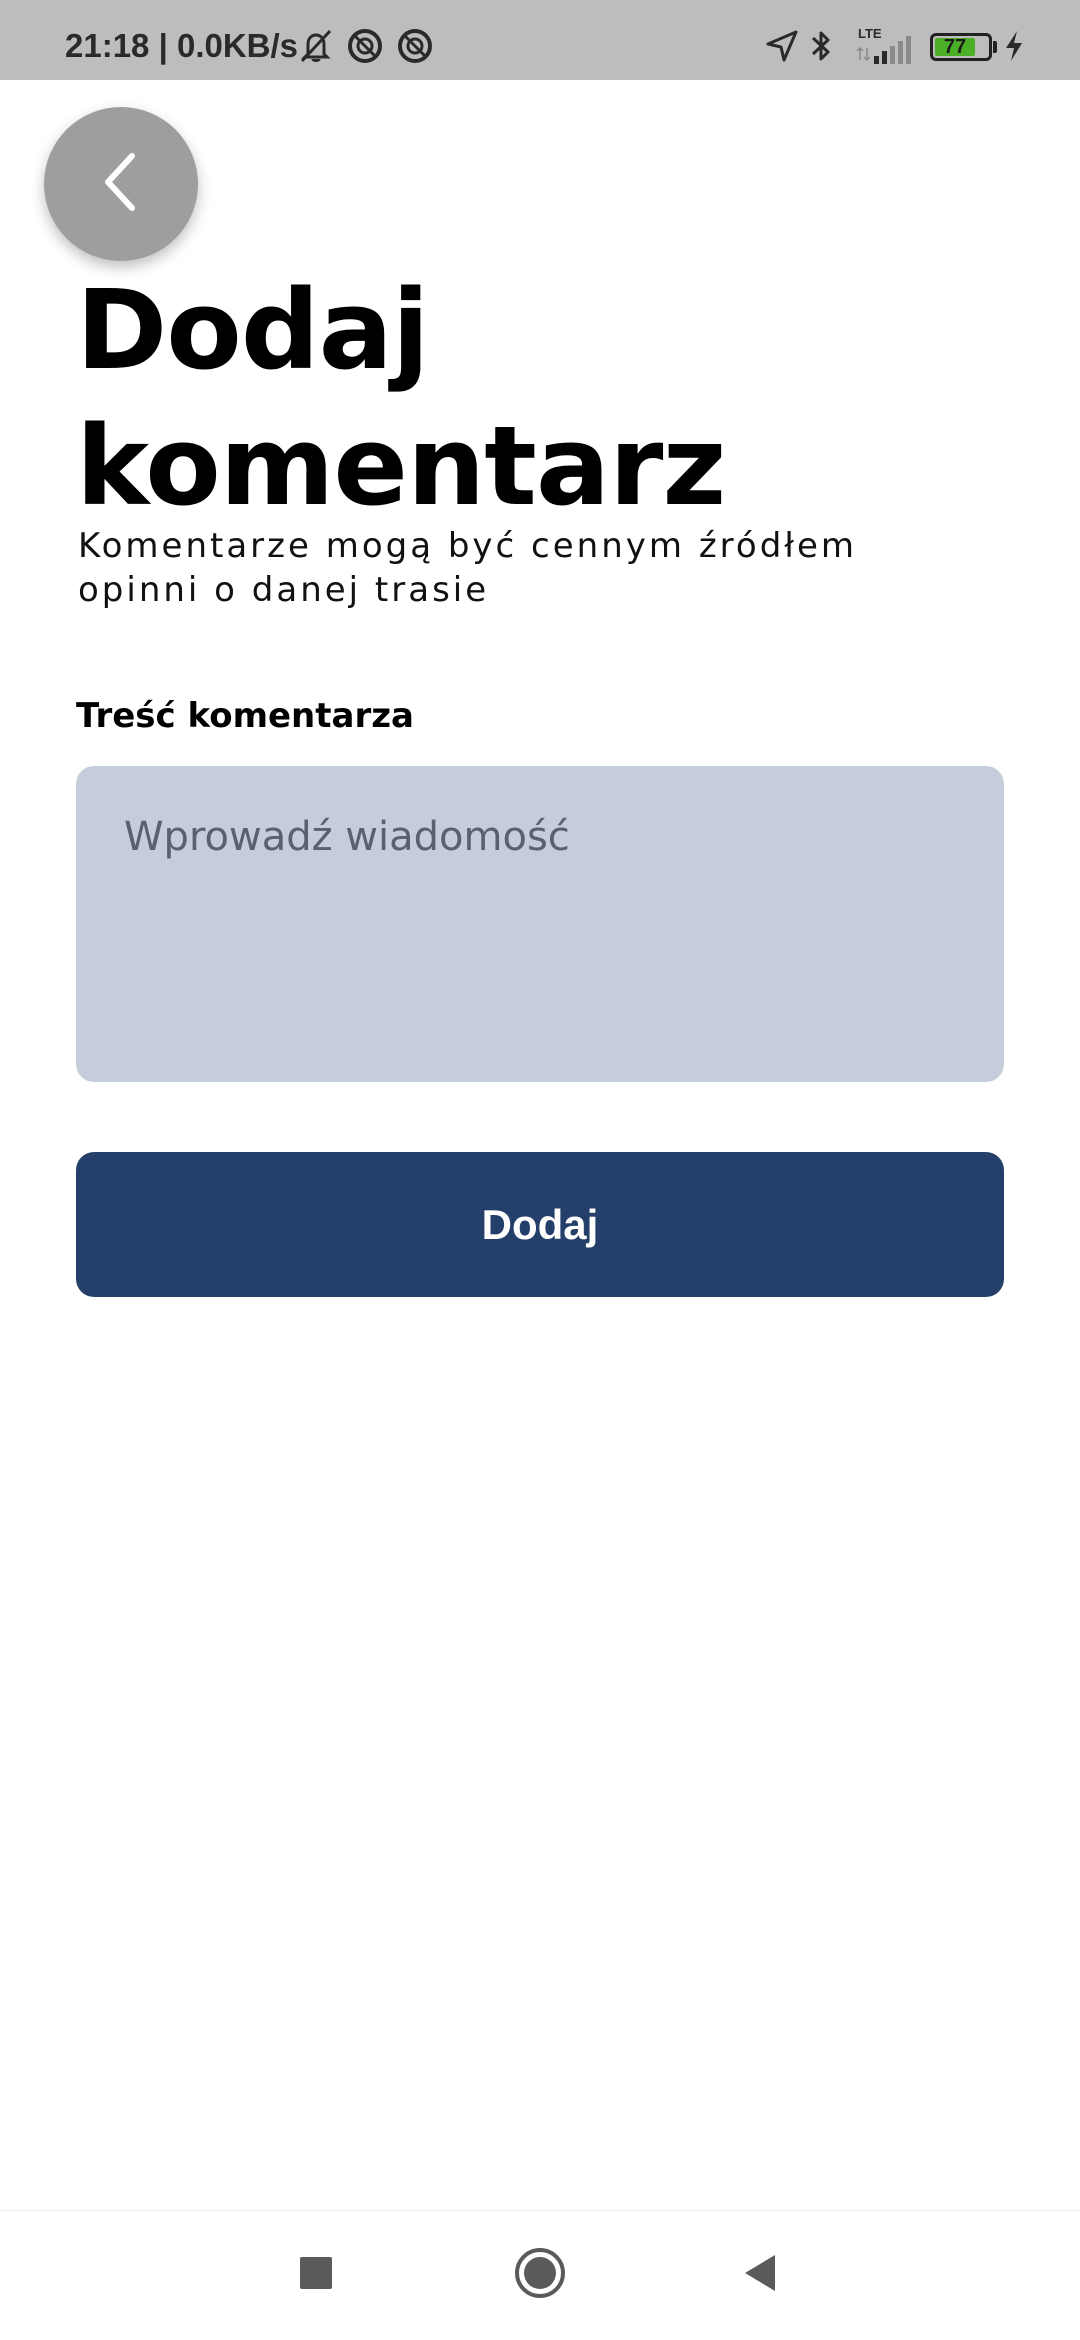  I want to click on charging-bolt-icon, so click(1014, 46).